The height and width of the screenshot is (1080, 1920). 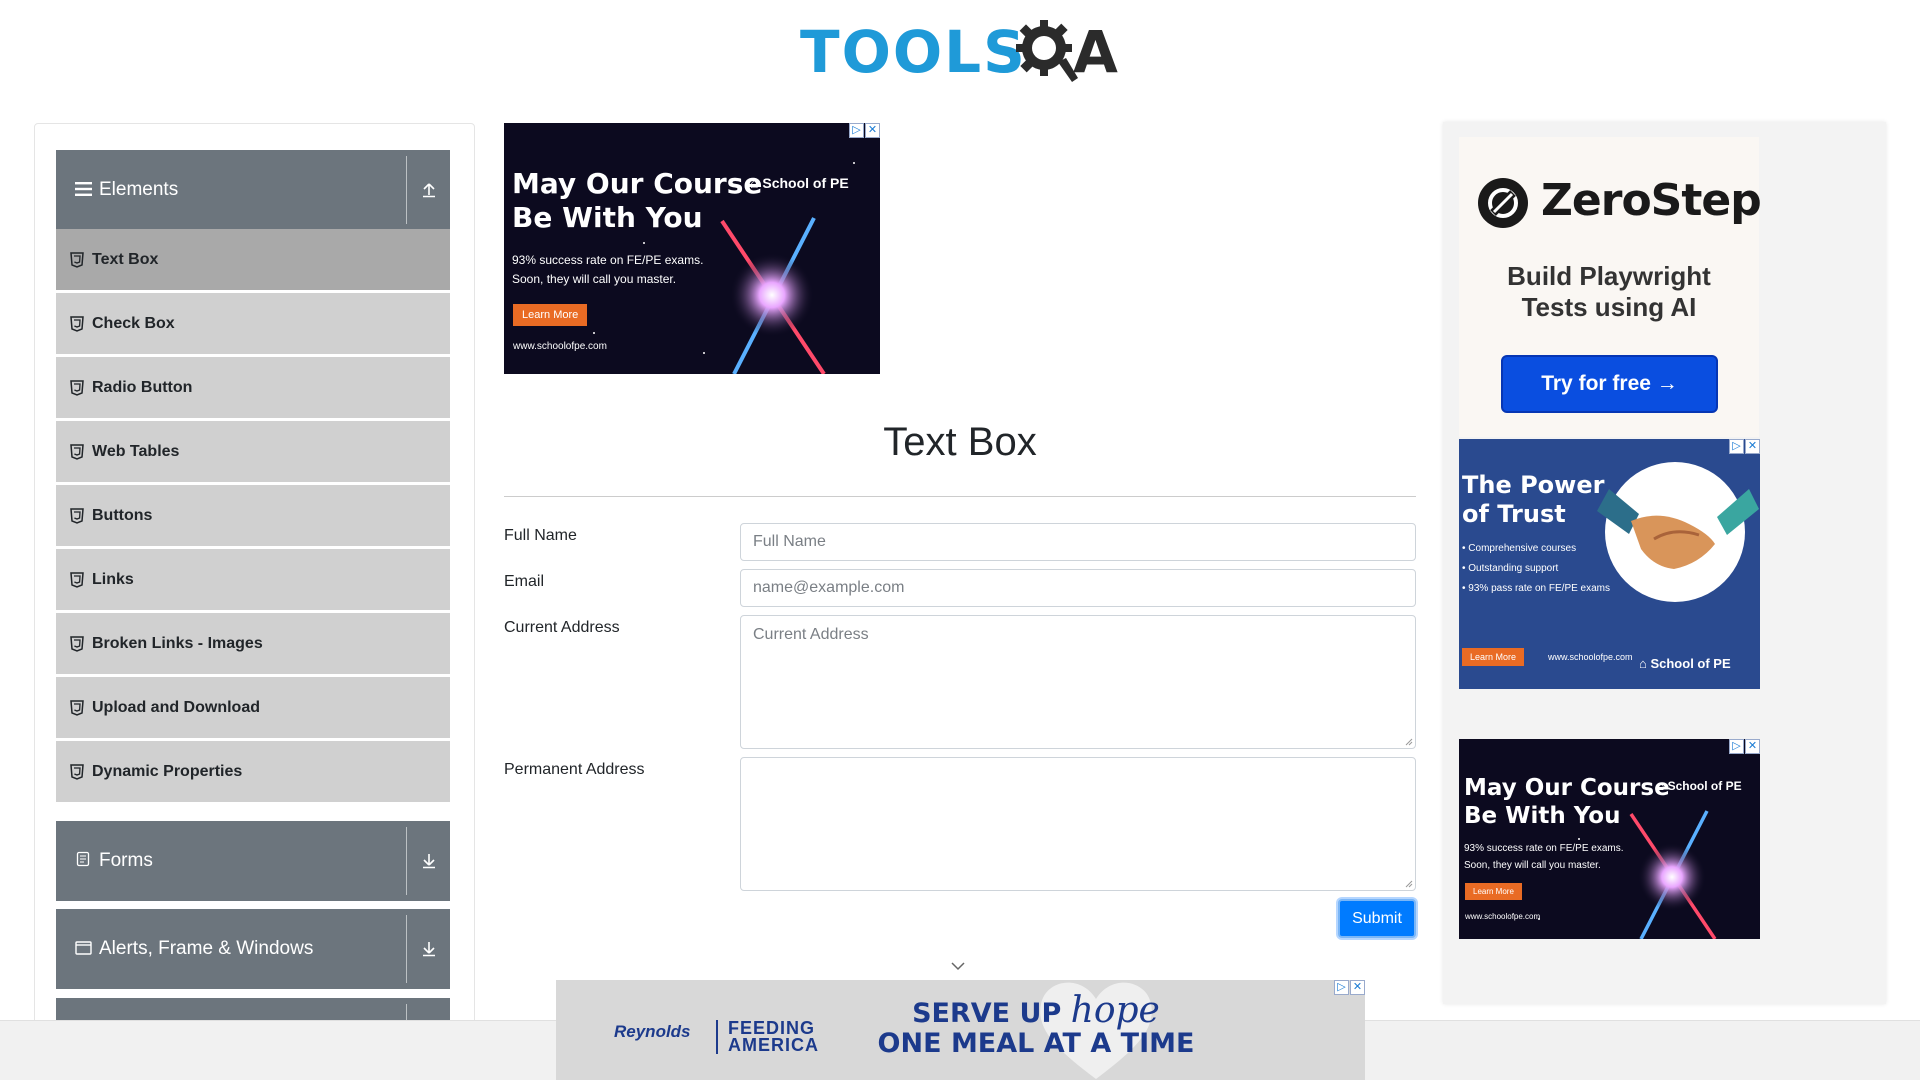 I want to click on group-alerts-label: Alerts, Frame & Windows, so click(x=206, y=948).